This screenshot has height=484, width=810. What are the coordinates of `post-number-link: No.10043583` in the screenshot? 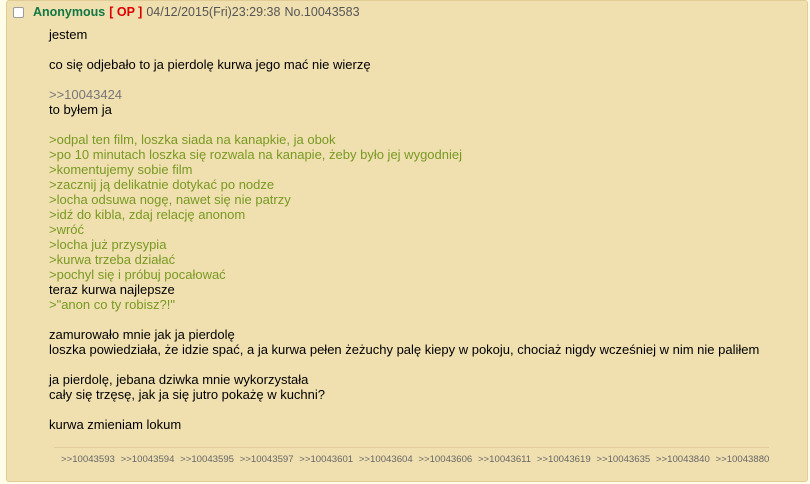 It's located at (321, 12).